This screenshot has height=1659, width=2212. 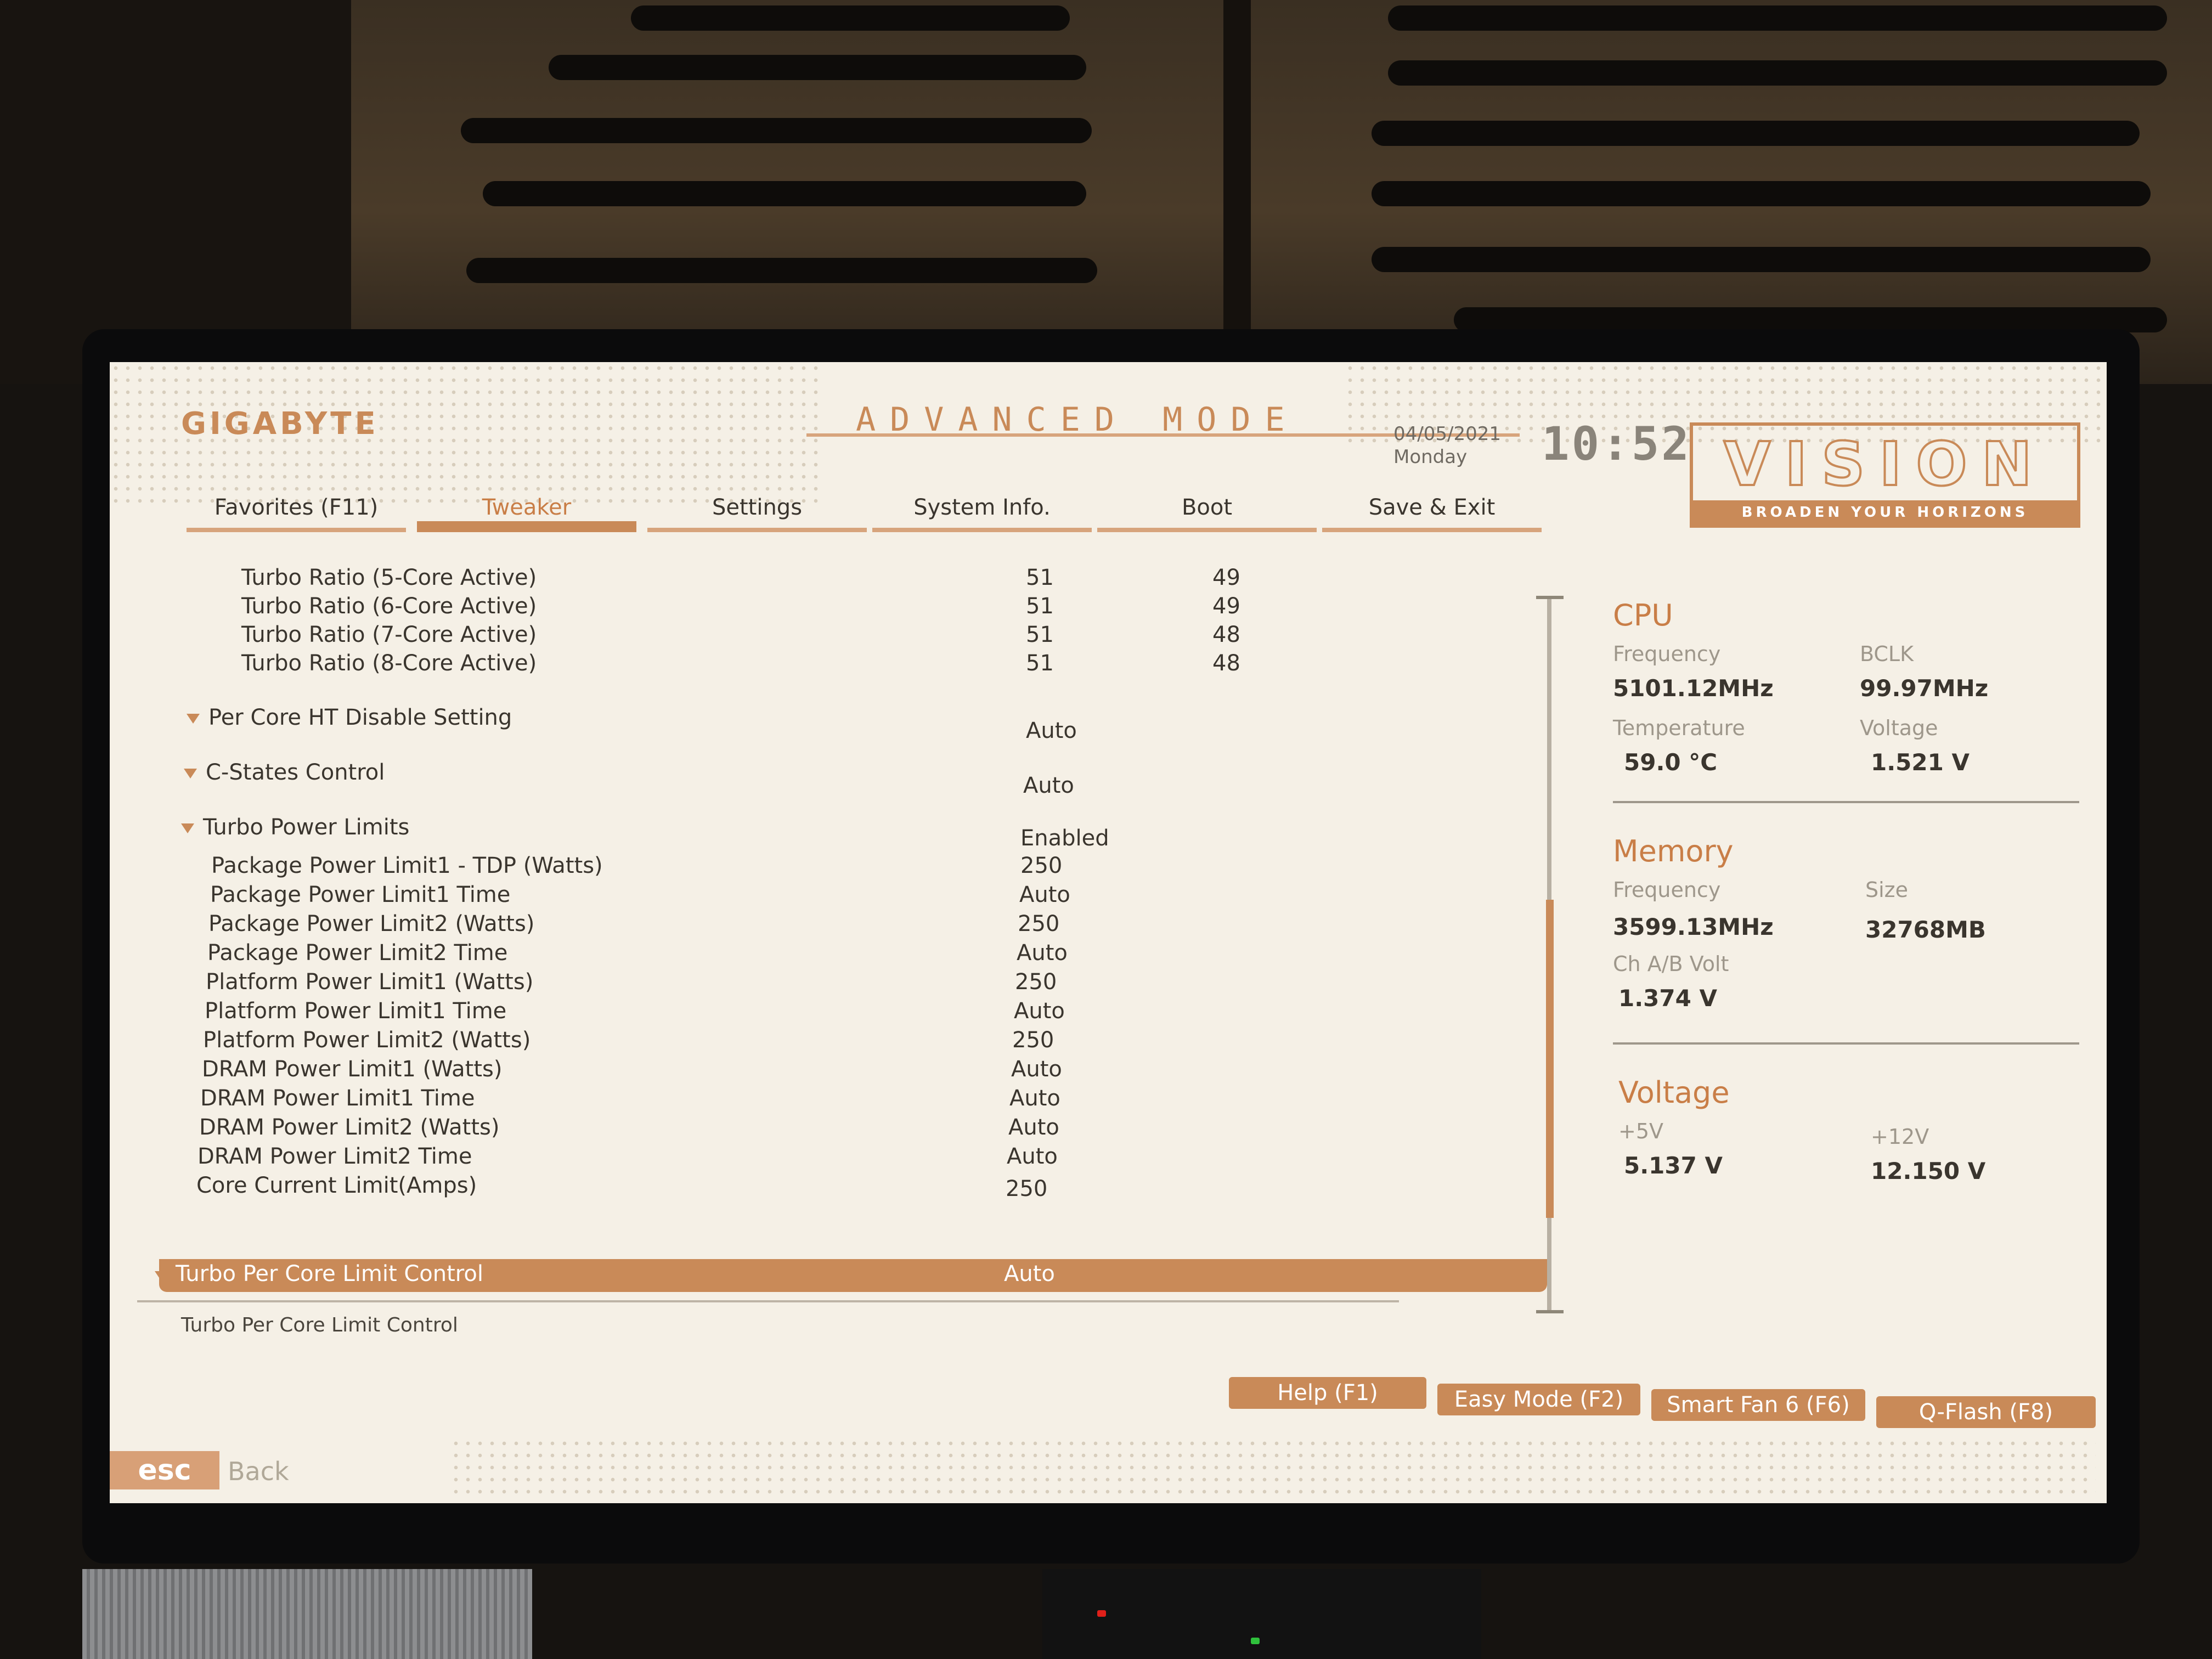 What do you see at coordinates (389, 606) in the screenshot?
I see `setting-label: Turbo Ratio (6-Core Active)` at bounding box center [389, 606].